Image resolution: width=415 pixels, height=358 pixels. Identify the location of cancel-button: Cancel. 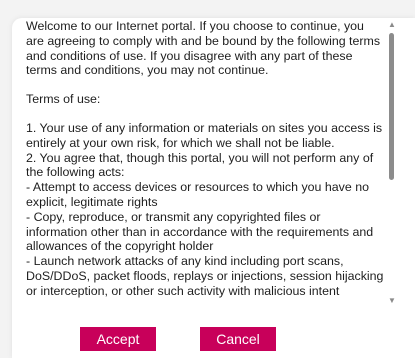
(238, 339).